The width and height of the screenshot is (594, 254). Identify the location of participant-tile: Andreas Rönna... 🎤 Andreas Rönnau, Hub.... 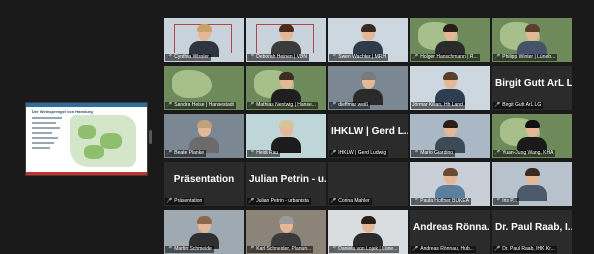
(450, 232).